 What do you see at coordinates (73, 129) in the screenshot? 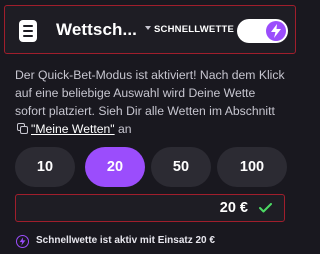
I see `my-bets-link: "Meine Wetten"` at bounding box center [73, 129].